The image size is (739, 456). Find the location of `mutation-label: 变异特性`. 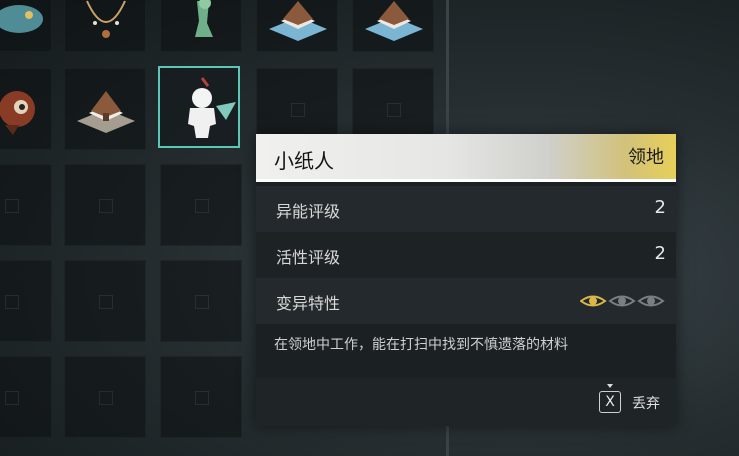

mutation-label: 变异特性 is located at coordinates (308, 303).